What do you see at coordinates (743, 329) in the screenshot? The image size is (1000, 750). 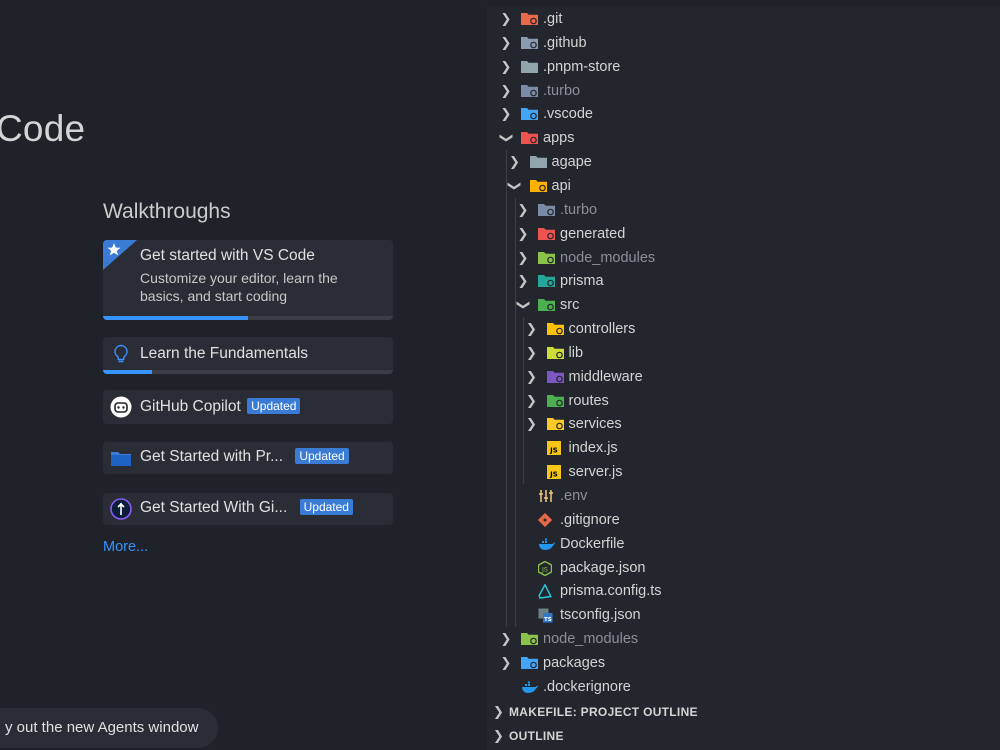 I see `tree-folder: ❯ controllers` at bounding box center [743, 329].